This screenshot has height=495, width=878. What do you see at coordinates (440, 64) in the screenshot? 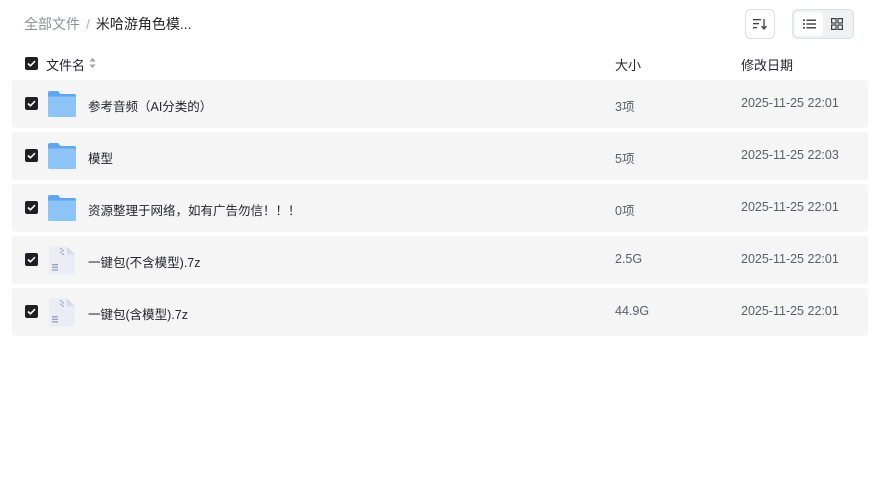
I see `table-header: 文件名 大小 修改日期` at bounding box center [440, 64].